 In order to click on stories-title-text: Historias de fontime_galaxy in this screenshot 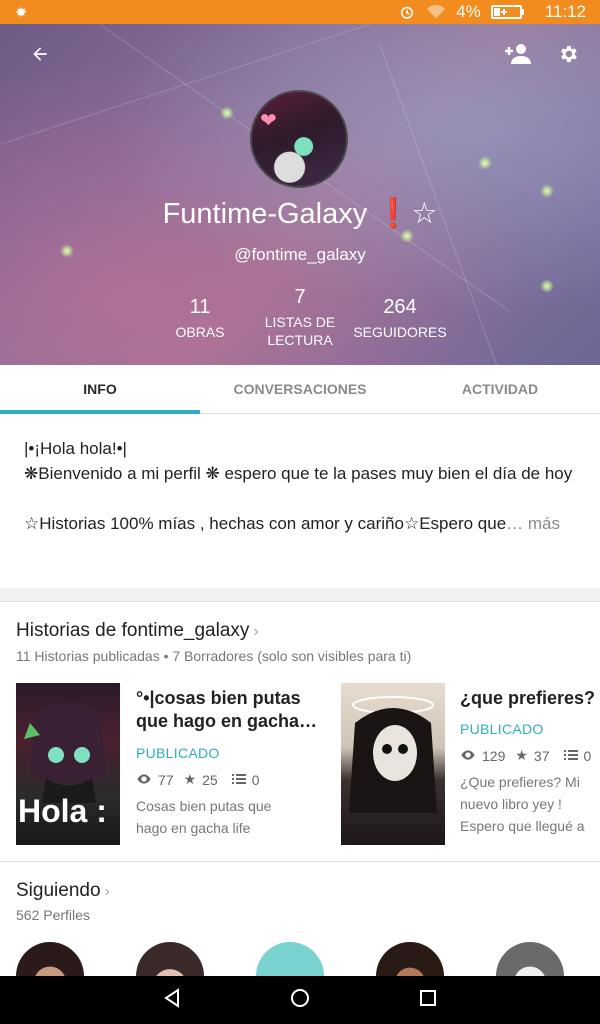, I will do `click(133, 630)`.